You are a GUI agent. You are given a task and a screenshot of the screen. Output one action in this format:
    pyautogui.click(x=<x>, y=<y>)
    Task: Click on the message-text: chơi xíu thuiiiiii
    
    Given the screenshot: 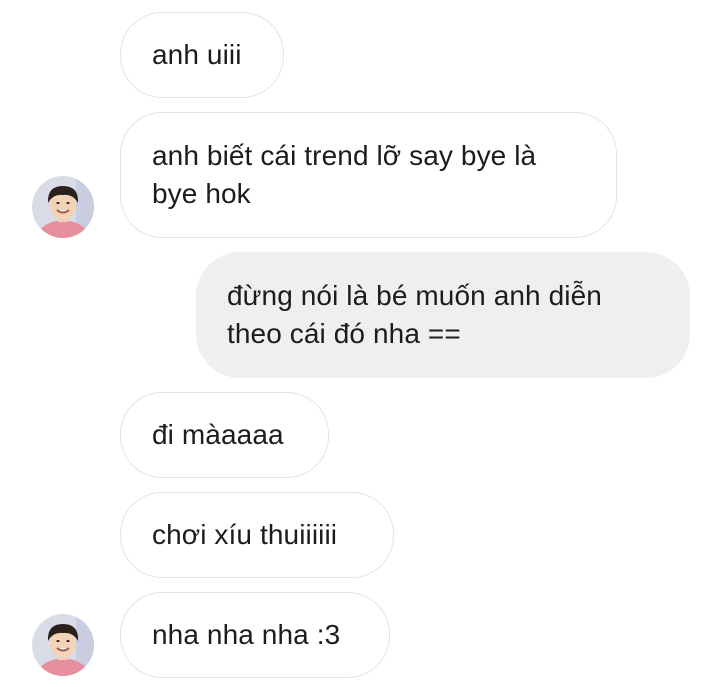 What is the action you would take?
    pyautogui.click(x=245, y=534)
    